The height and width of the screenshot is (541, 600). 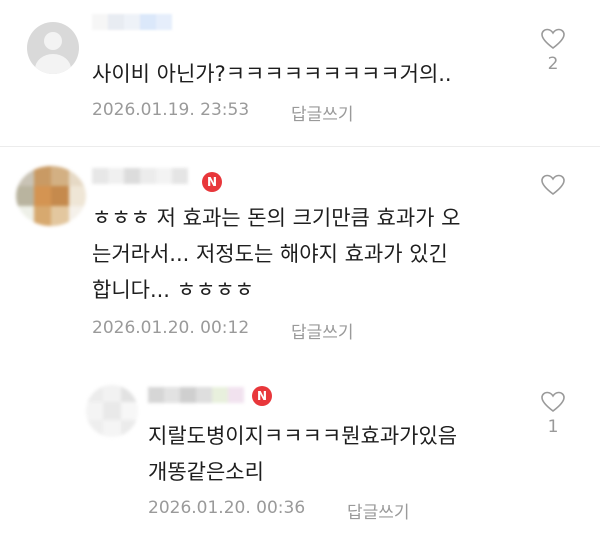 I want to click on comment-text: 지랄도병이지ㅋㅋㅋㅋ뭔효과가있음 개똥같은소리, so click(x=303, y=454).